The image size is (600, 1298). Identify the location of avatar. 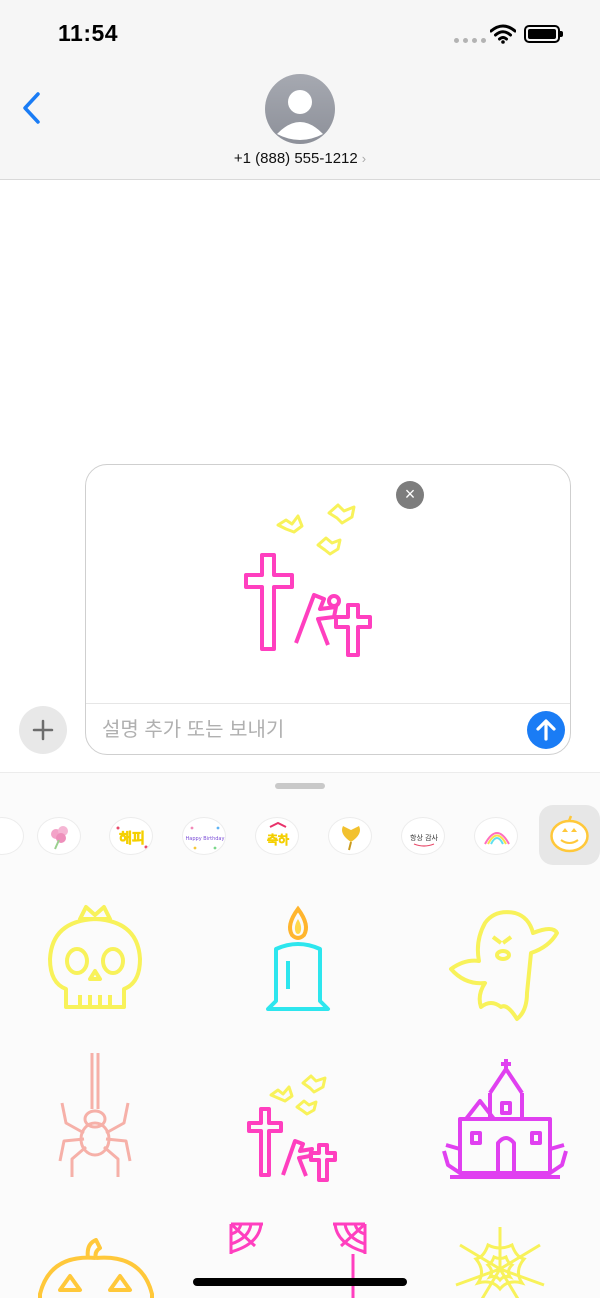
(300, 109).